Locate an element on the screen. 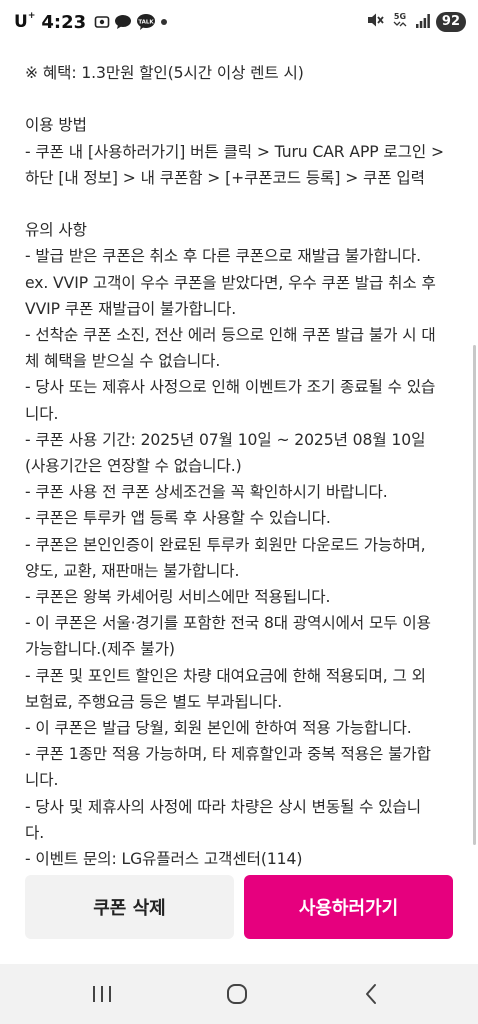 The image size is (478, 1024). detail-line: - 쿠폰은 왕복 카셰어링 서비스에만 적용됩니다. is located at coordinates (178, 597).